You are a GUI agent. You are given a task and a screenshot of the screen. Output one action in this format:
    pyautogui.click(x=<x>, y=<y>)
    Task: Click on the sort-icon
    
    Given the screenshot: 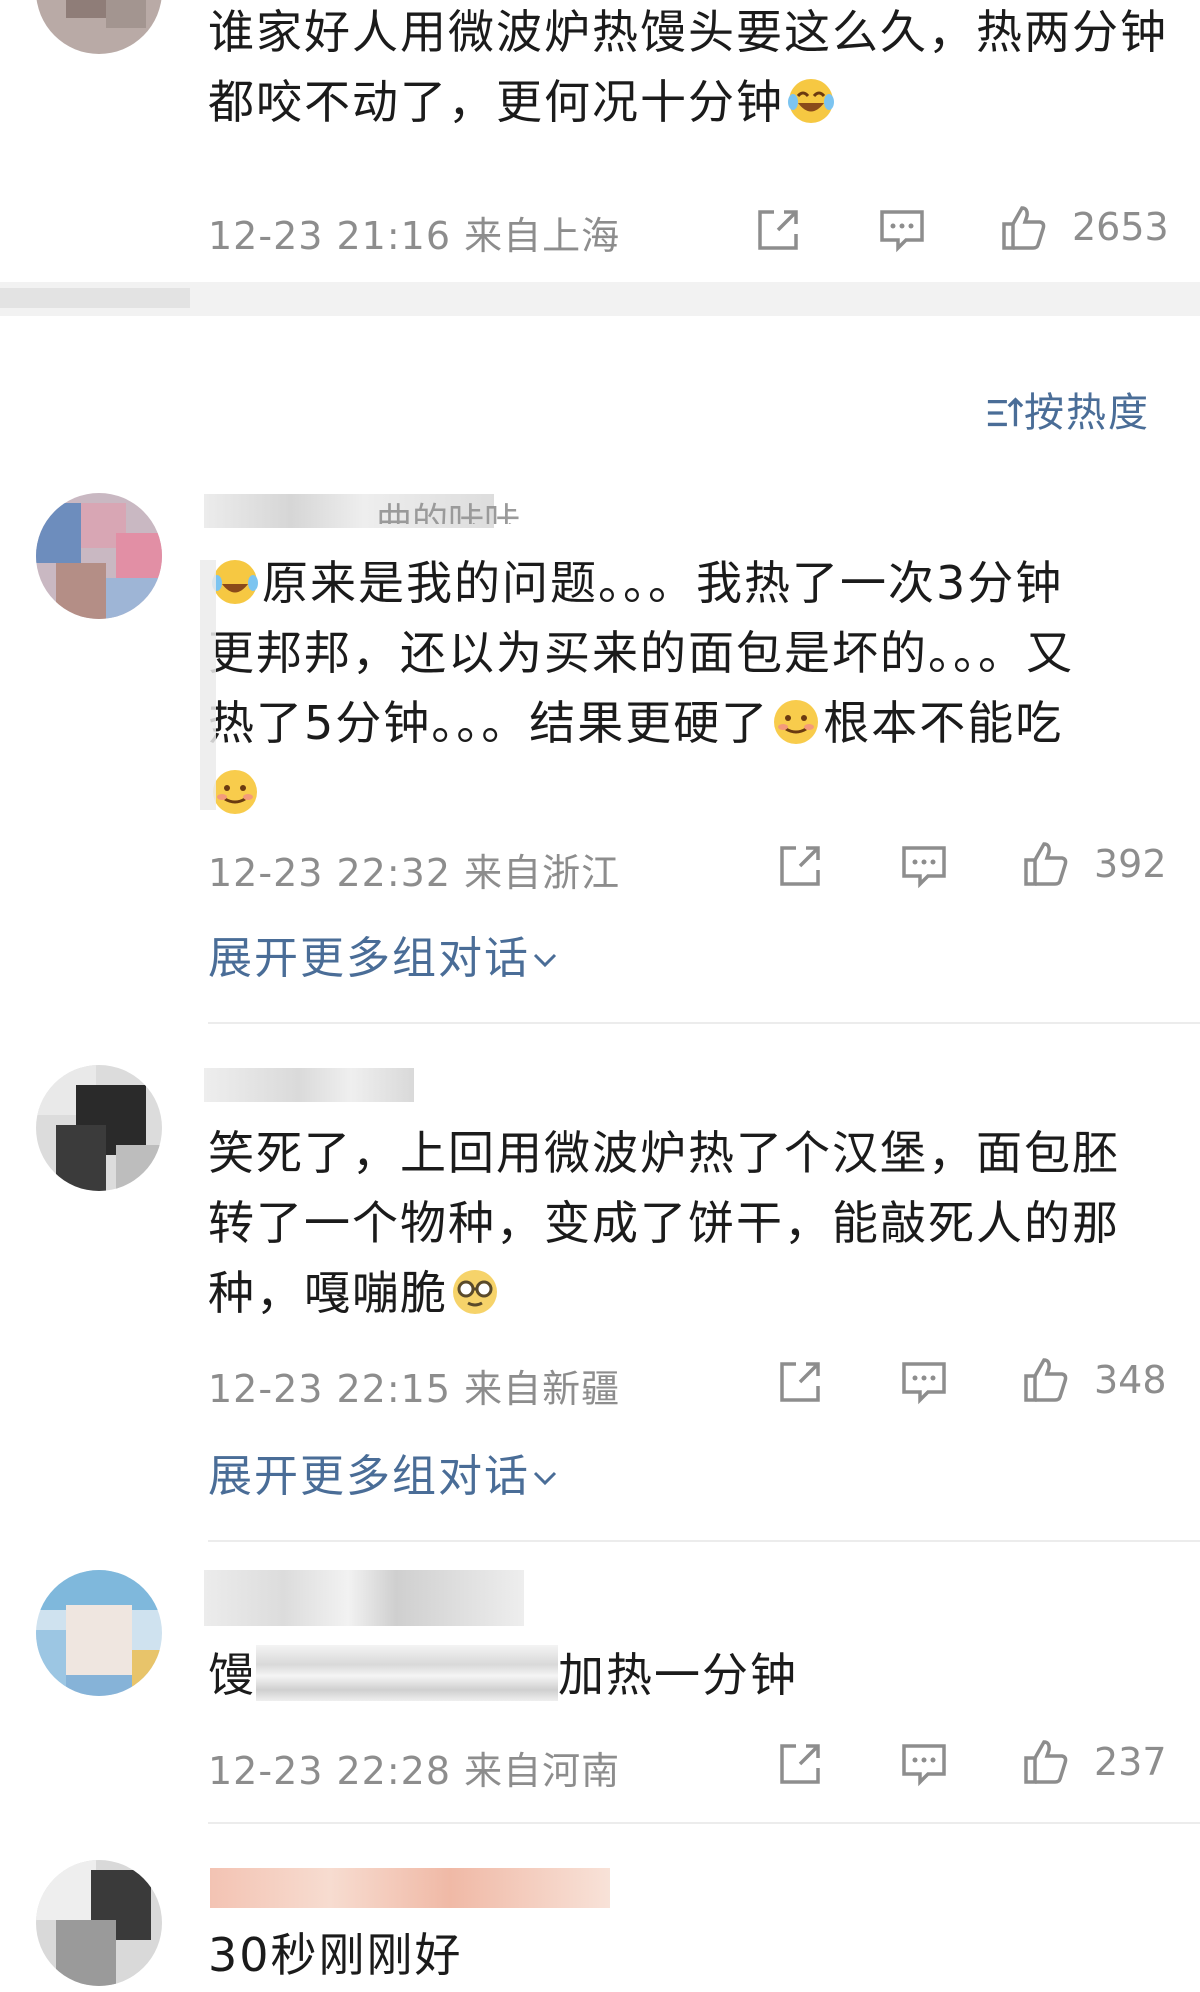 What is the action you would take?
    pyautogui.click(x=1005, y=412)
    